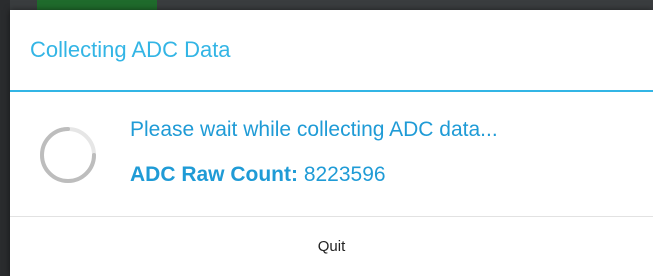 The image size is (653, 276). What do you see at coordinates (214, 174) in the screenshot?
I see `adc-count-label: ADC Raw Count:` at bounding box center [214, 174].